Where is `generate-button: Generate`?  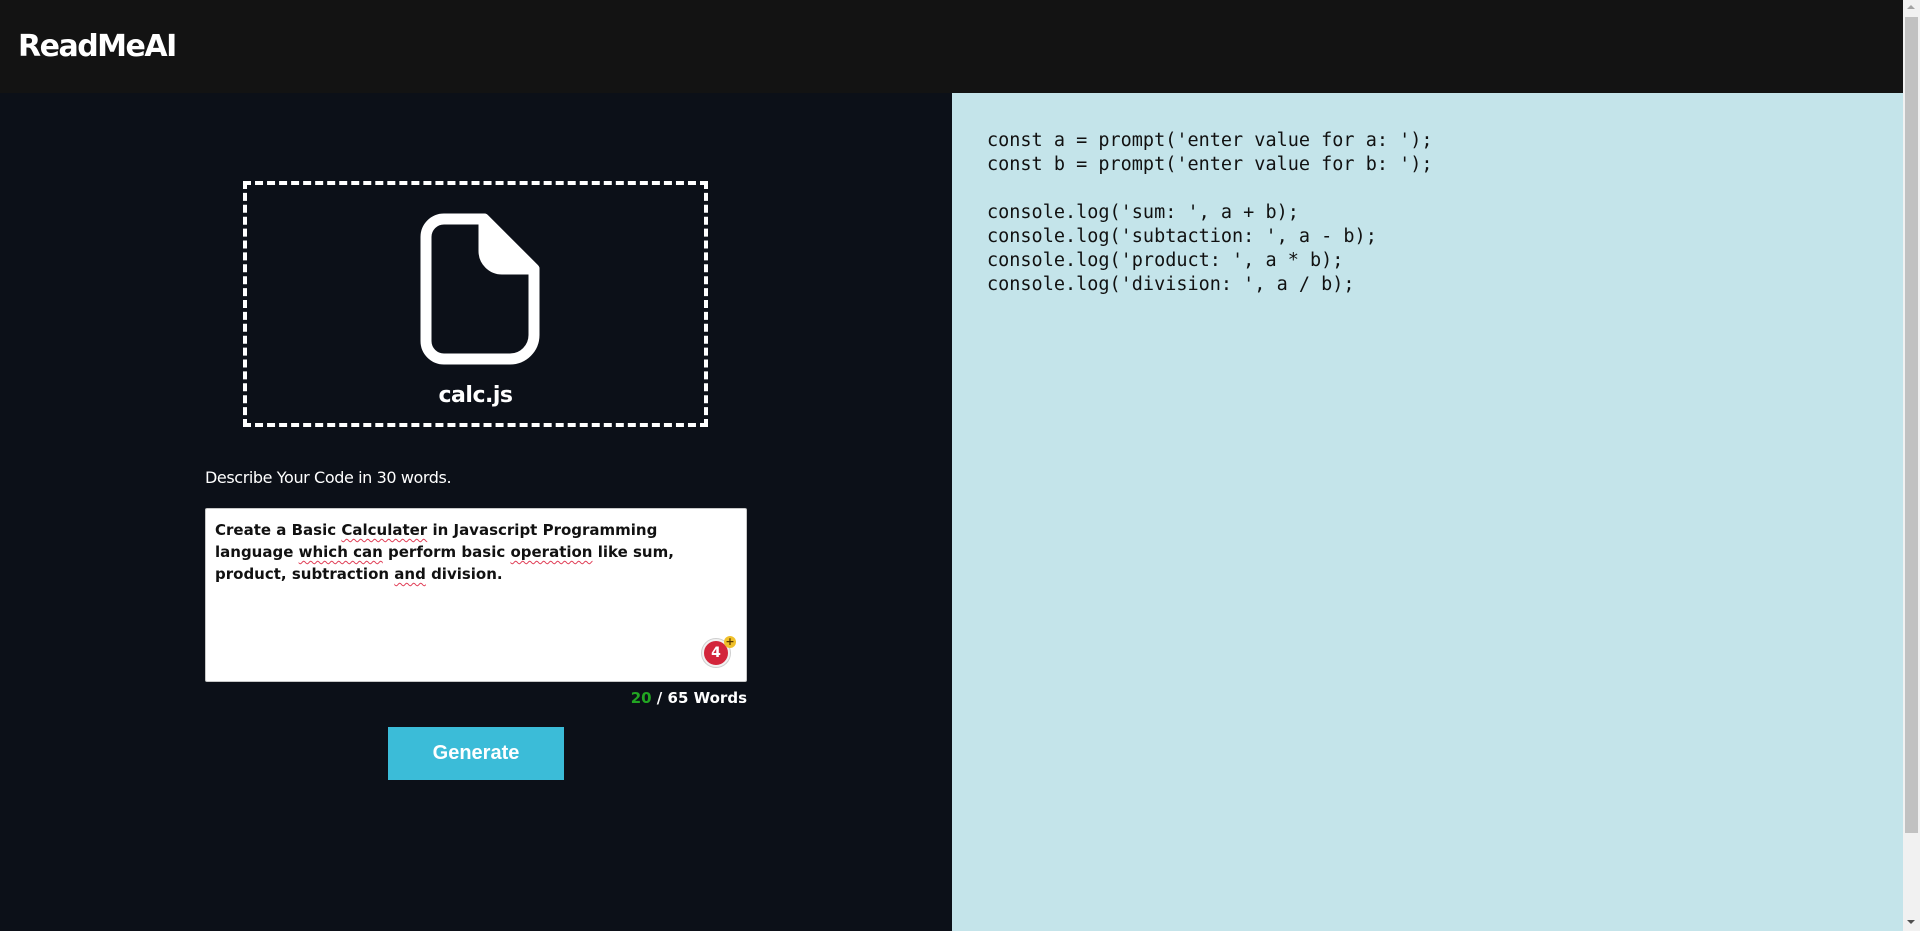 generate-button: Generate is located at coordinates (476, 753).